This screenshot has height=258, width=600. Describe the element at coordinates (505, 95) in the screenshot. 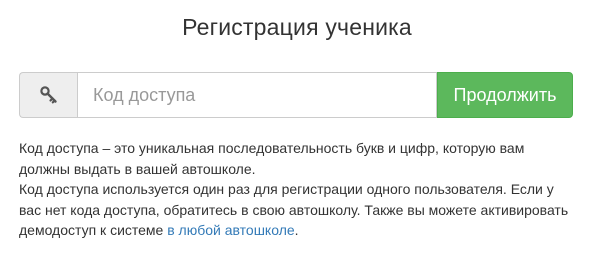

I see `continue-button: Продолжить` at that location.